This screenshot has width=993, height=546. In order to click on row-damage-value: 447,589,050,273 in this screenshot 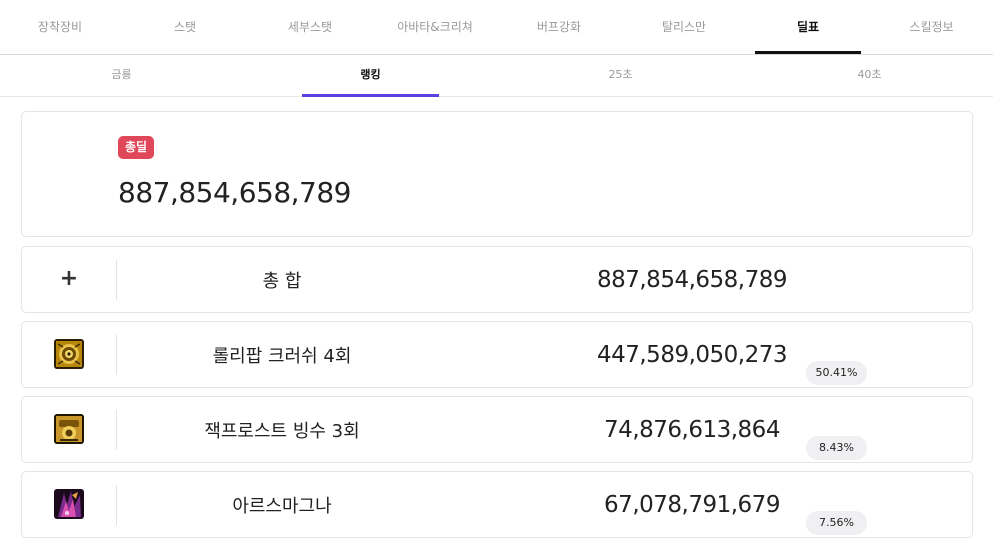, I will do `click(692, 355)`.